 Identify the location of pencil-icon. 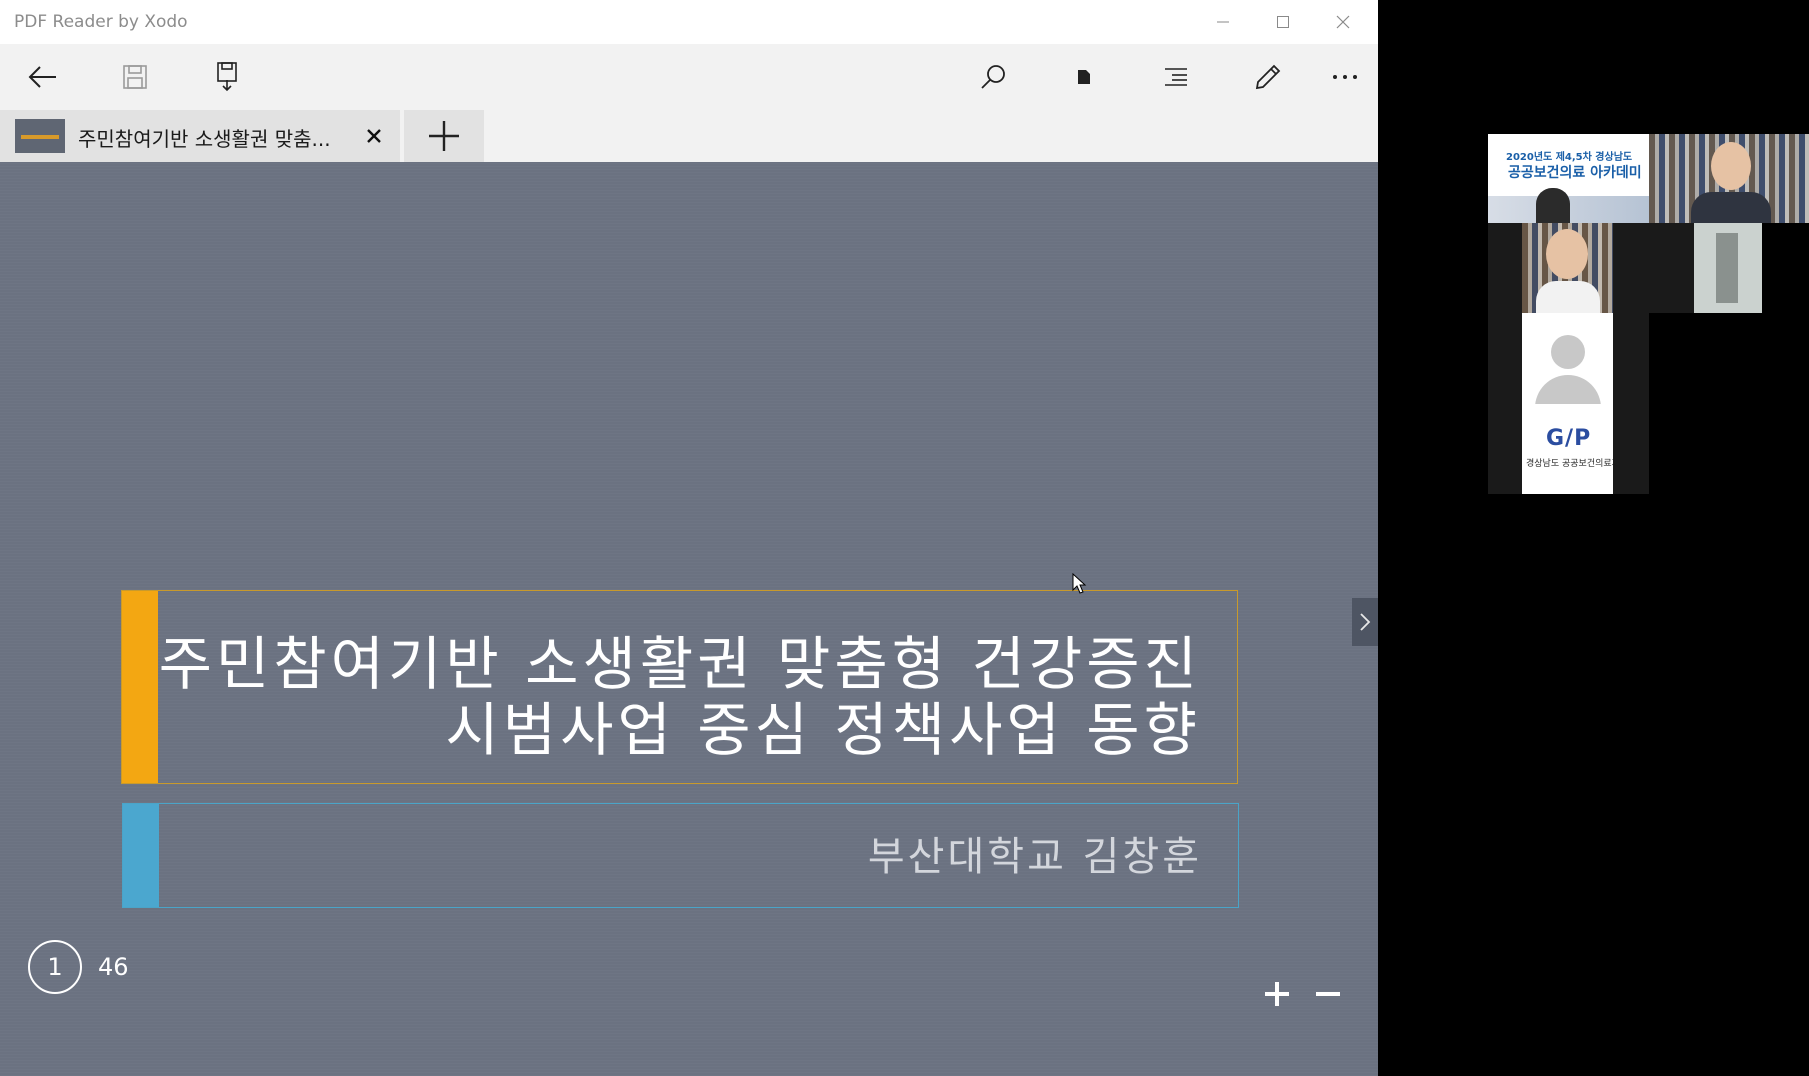
(1268, 77).